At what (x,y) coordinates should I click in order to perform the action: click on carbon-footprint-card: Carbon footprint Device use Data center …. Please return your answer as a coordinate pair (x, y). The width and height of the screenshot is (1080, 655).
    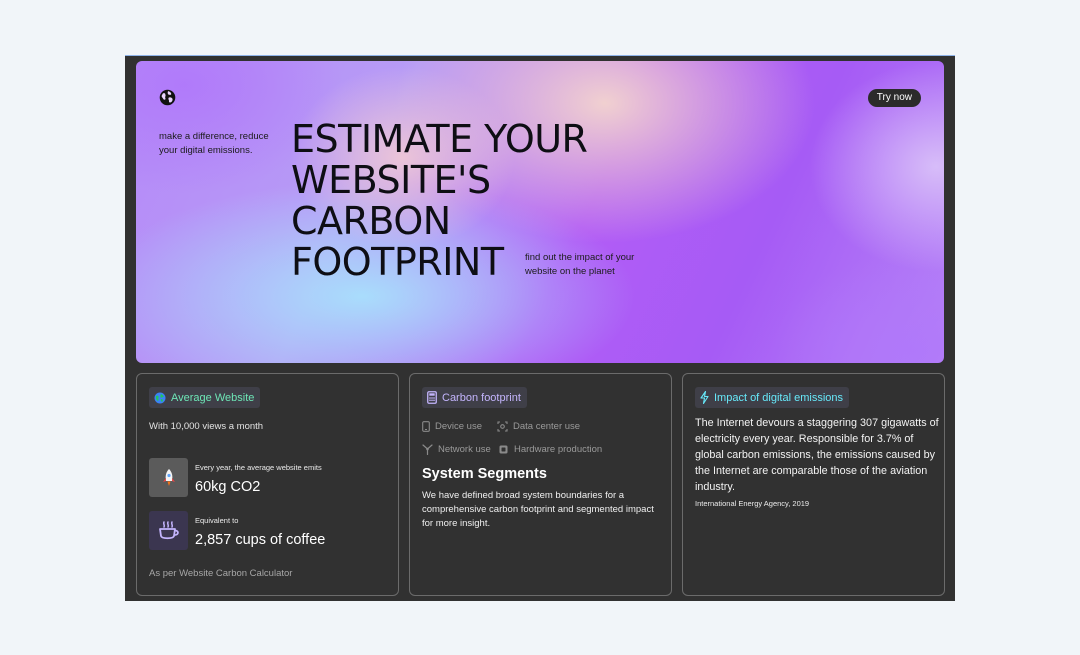
    Looking at the image, I should click on (540, 484).